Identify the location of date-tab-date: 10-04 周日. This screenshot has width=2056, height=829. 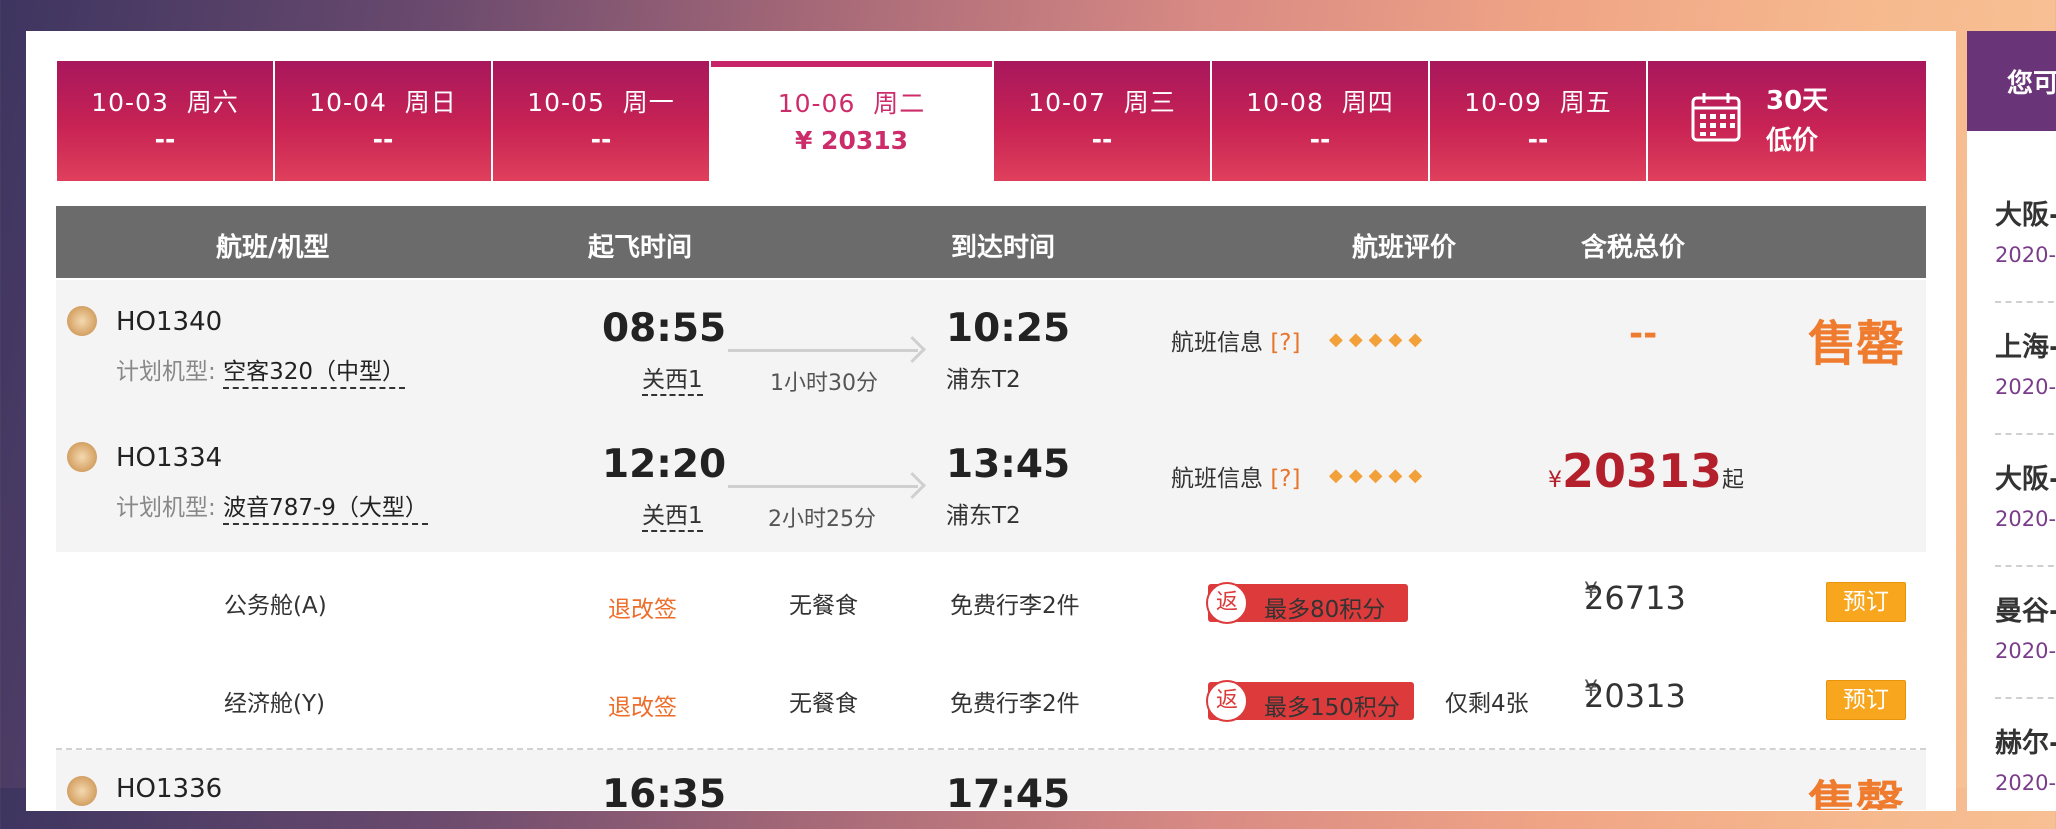
(383, 102).